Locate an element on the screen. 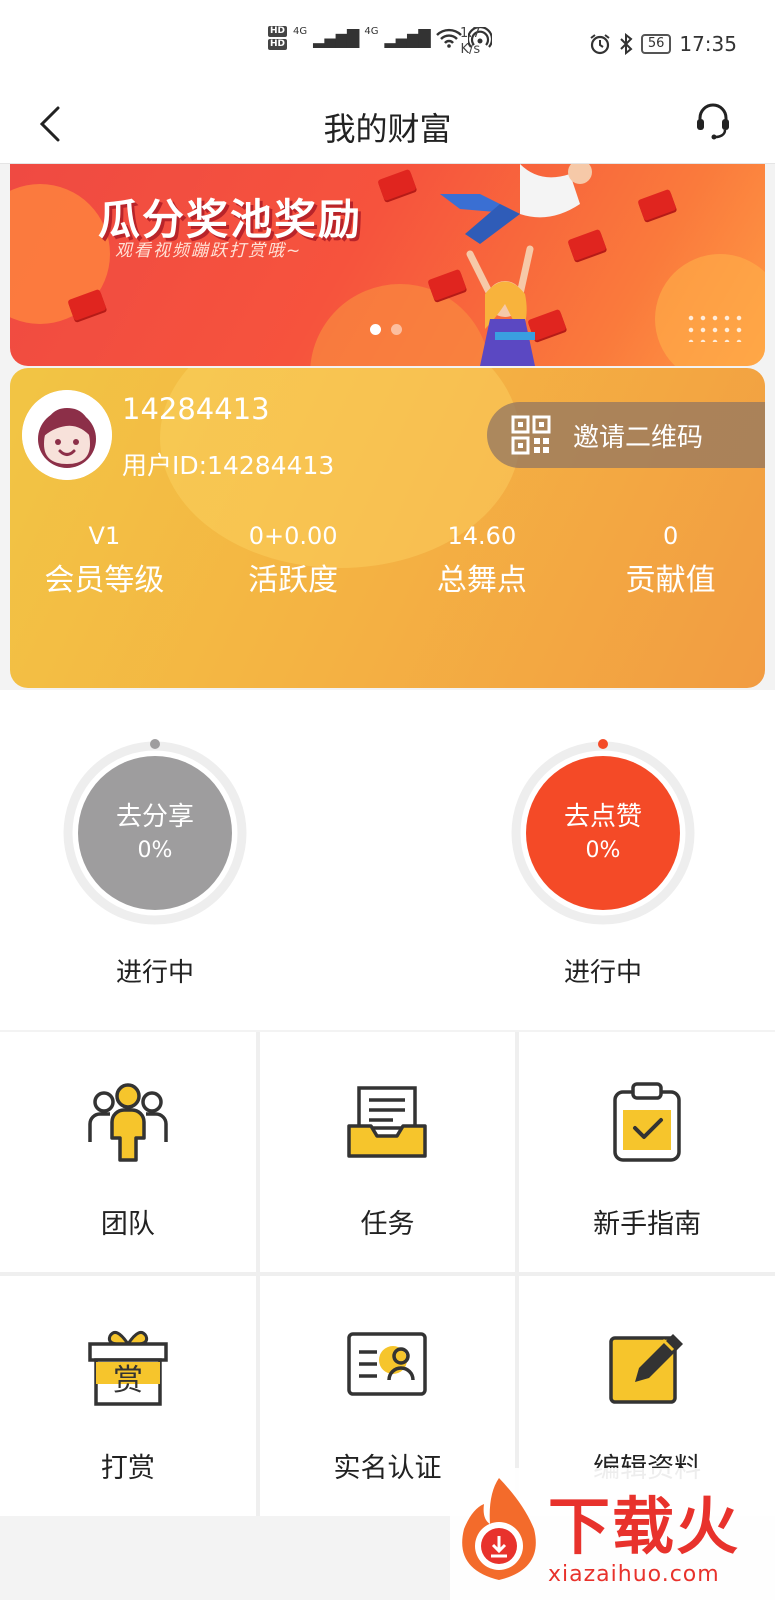 The height and width of the screenshot is (1600, 775). invite-qrcode-label: 邀请二维码 is located at coordinates (638, 437).